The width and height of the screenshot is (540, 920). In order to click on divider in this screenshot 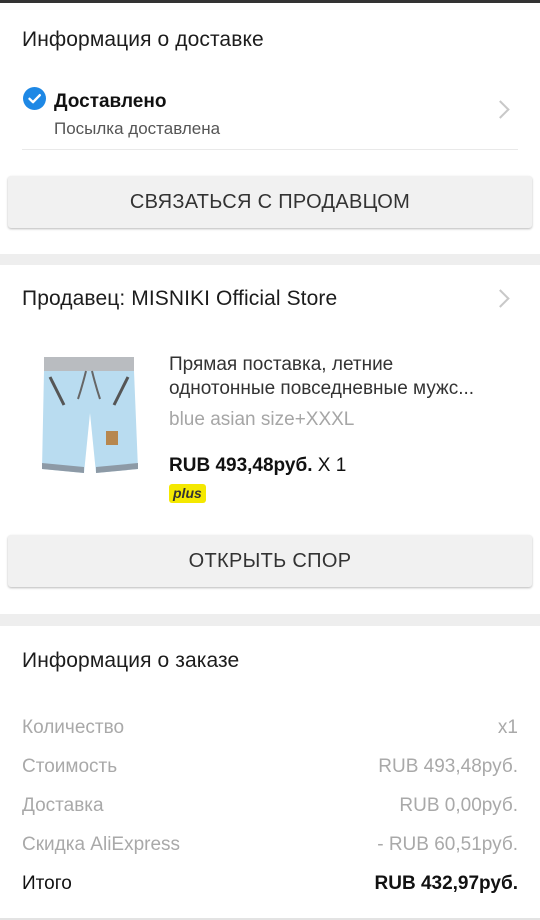, I will do `click(270, 149)`.